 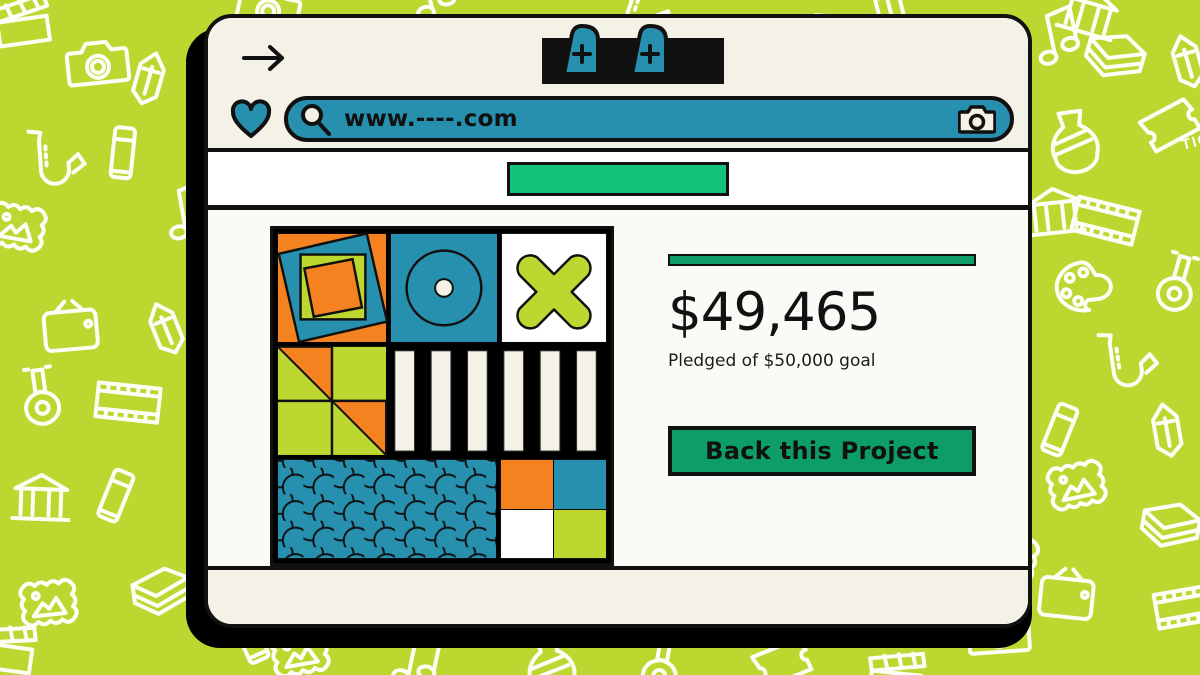 I want to click on nested-rotated-squares-tile, so click(x=333, y=288).